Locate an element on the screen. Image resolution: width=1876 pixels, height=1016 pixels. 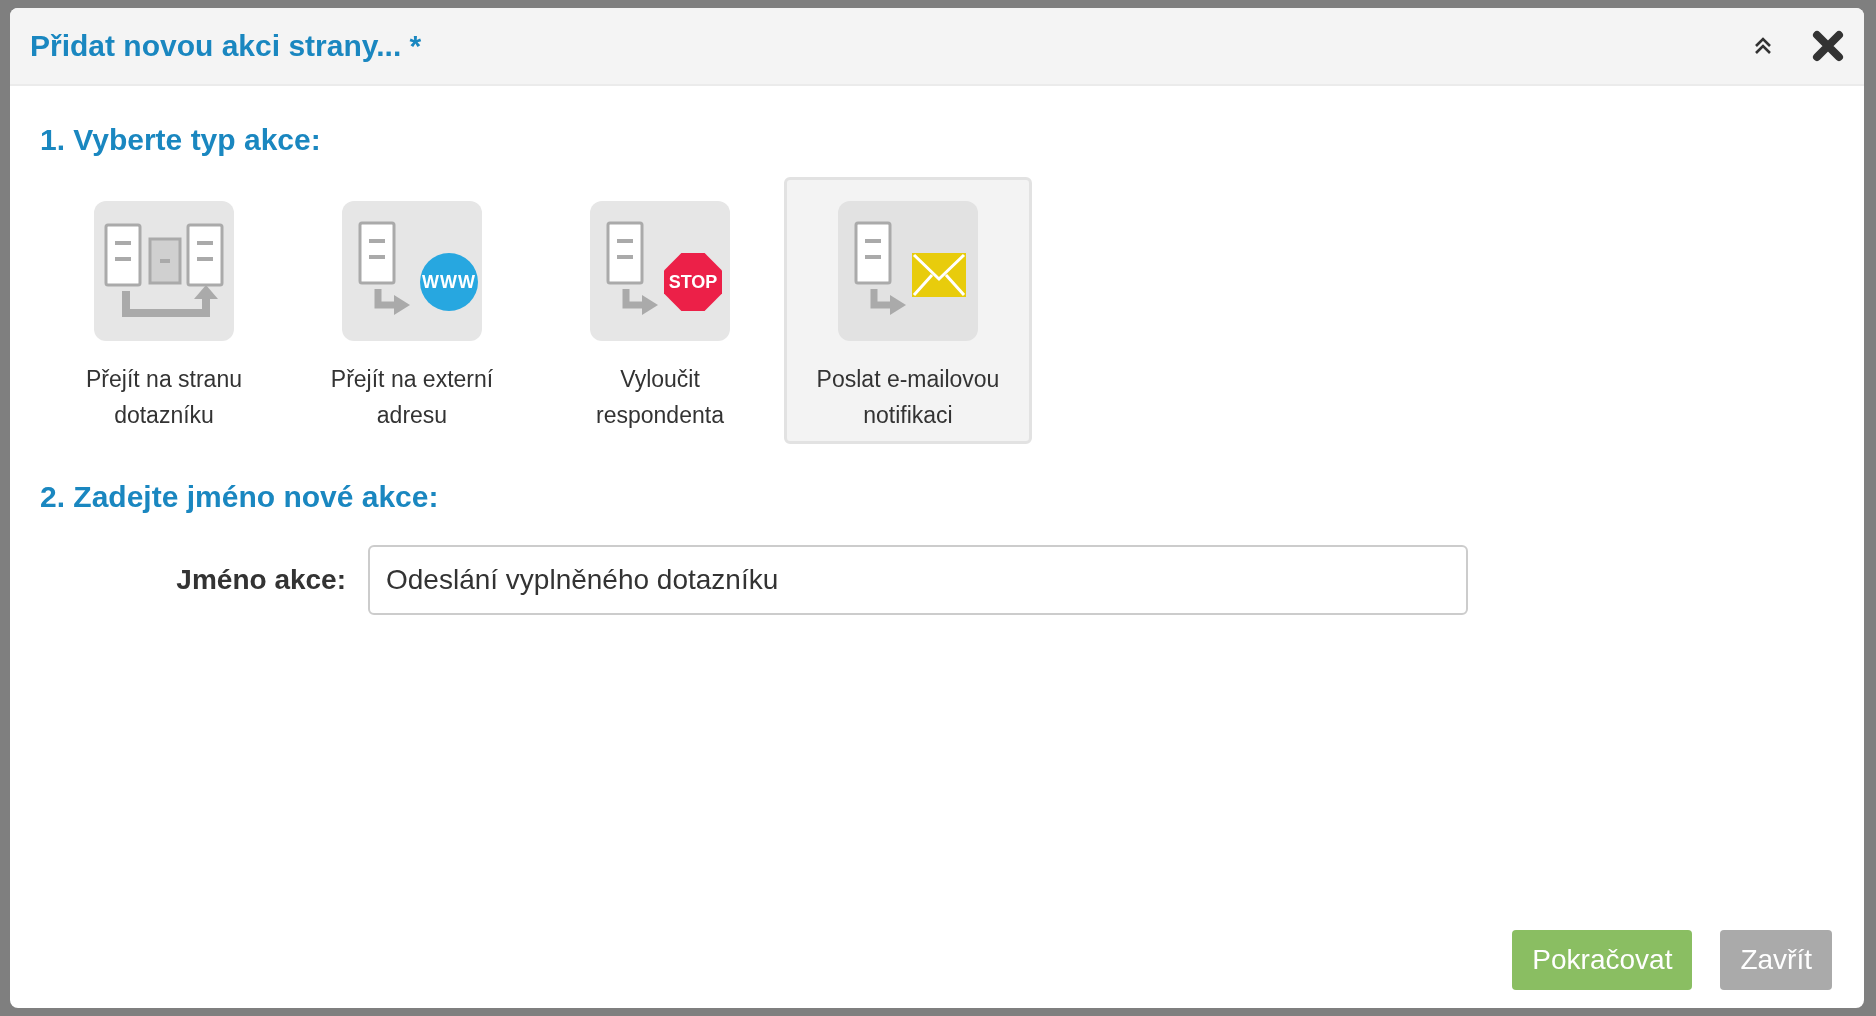
section-heading: 1. Vyberte typ akce: is located at coordinates (181, 140).